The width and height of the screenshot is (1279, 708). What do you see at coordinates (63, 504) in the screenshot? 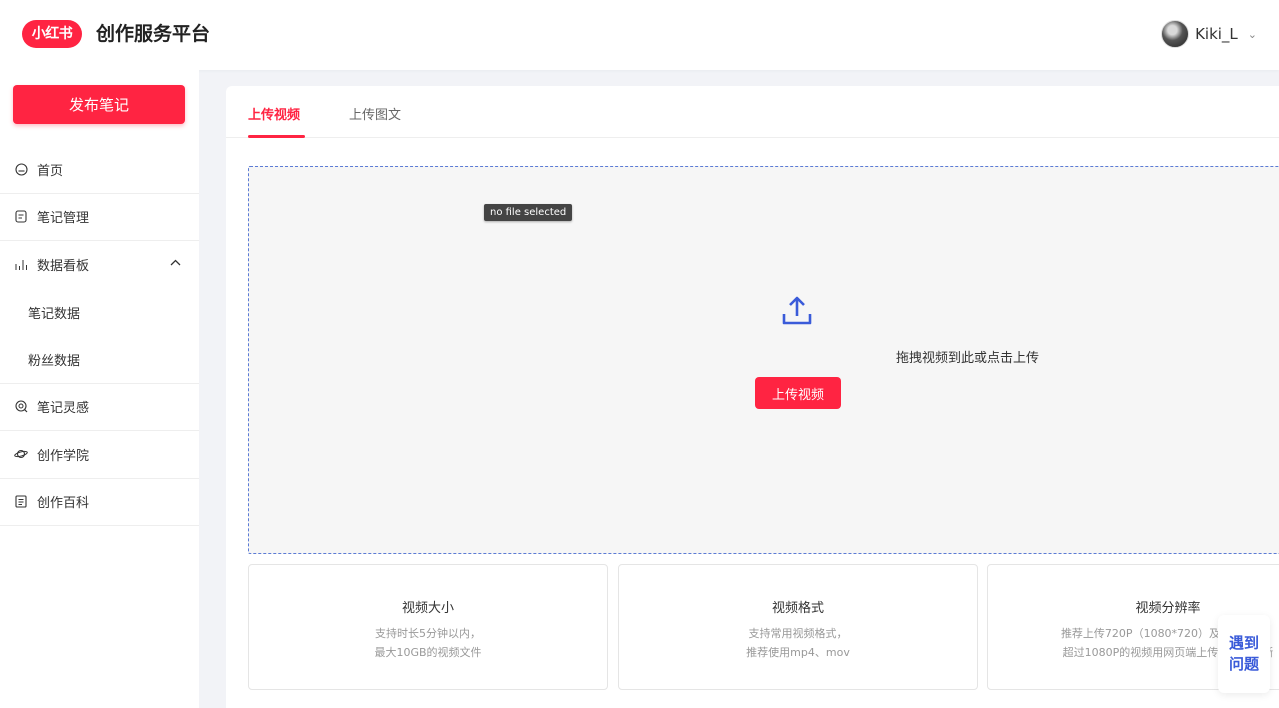
I see `sidebar-item-label: 创作百科` at bounding box center [63, 504].